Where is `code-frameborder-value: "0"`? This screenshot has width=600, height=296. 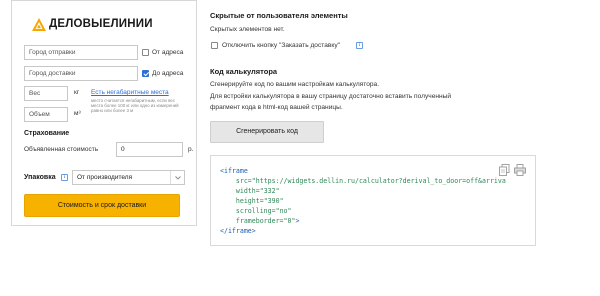
code-frameborder-value: "0" is located at coordinates (289, 221).